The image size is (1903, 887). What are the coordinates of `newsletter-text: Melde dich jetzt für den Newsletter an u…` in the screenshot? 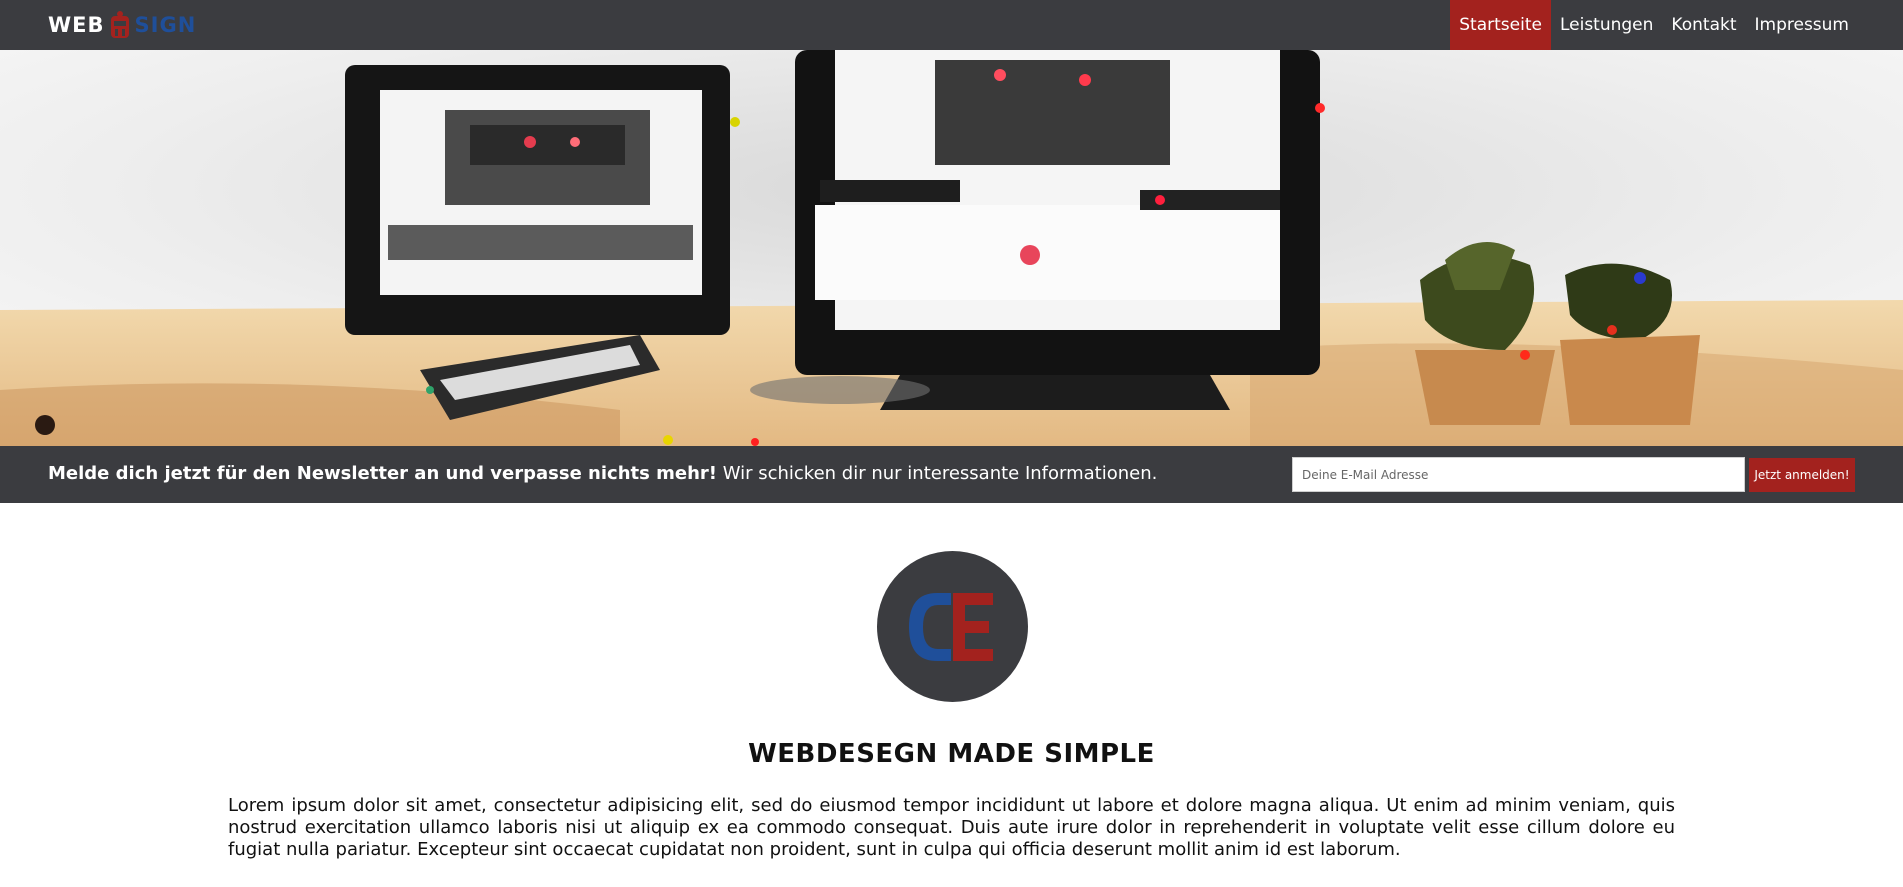 It's located at (602, 473).